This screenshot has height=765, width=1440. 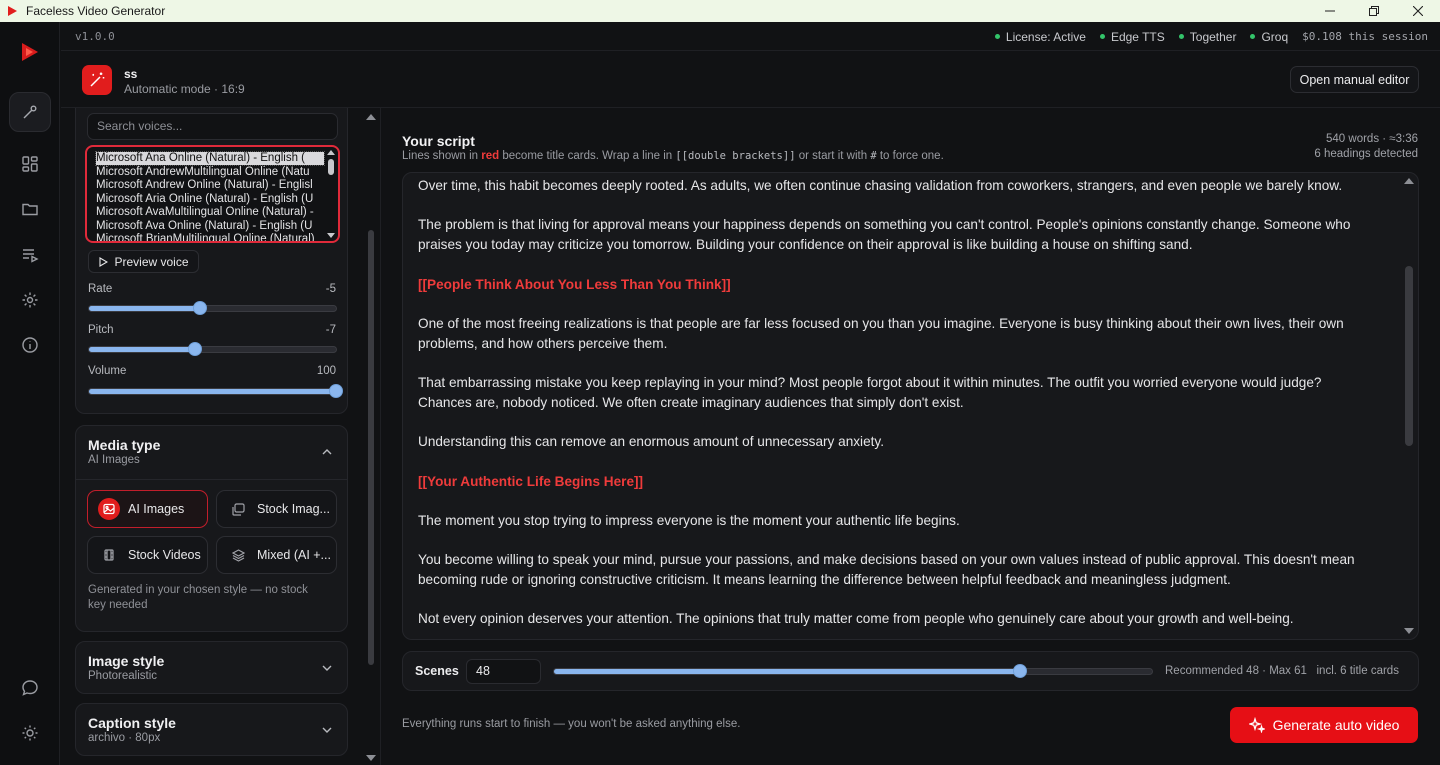 What do you see at coordinates (212, 308) in the screenshot?
I see `rate-slider` at bounding box center [212, 308].